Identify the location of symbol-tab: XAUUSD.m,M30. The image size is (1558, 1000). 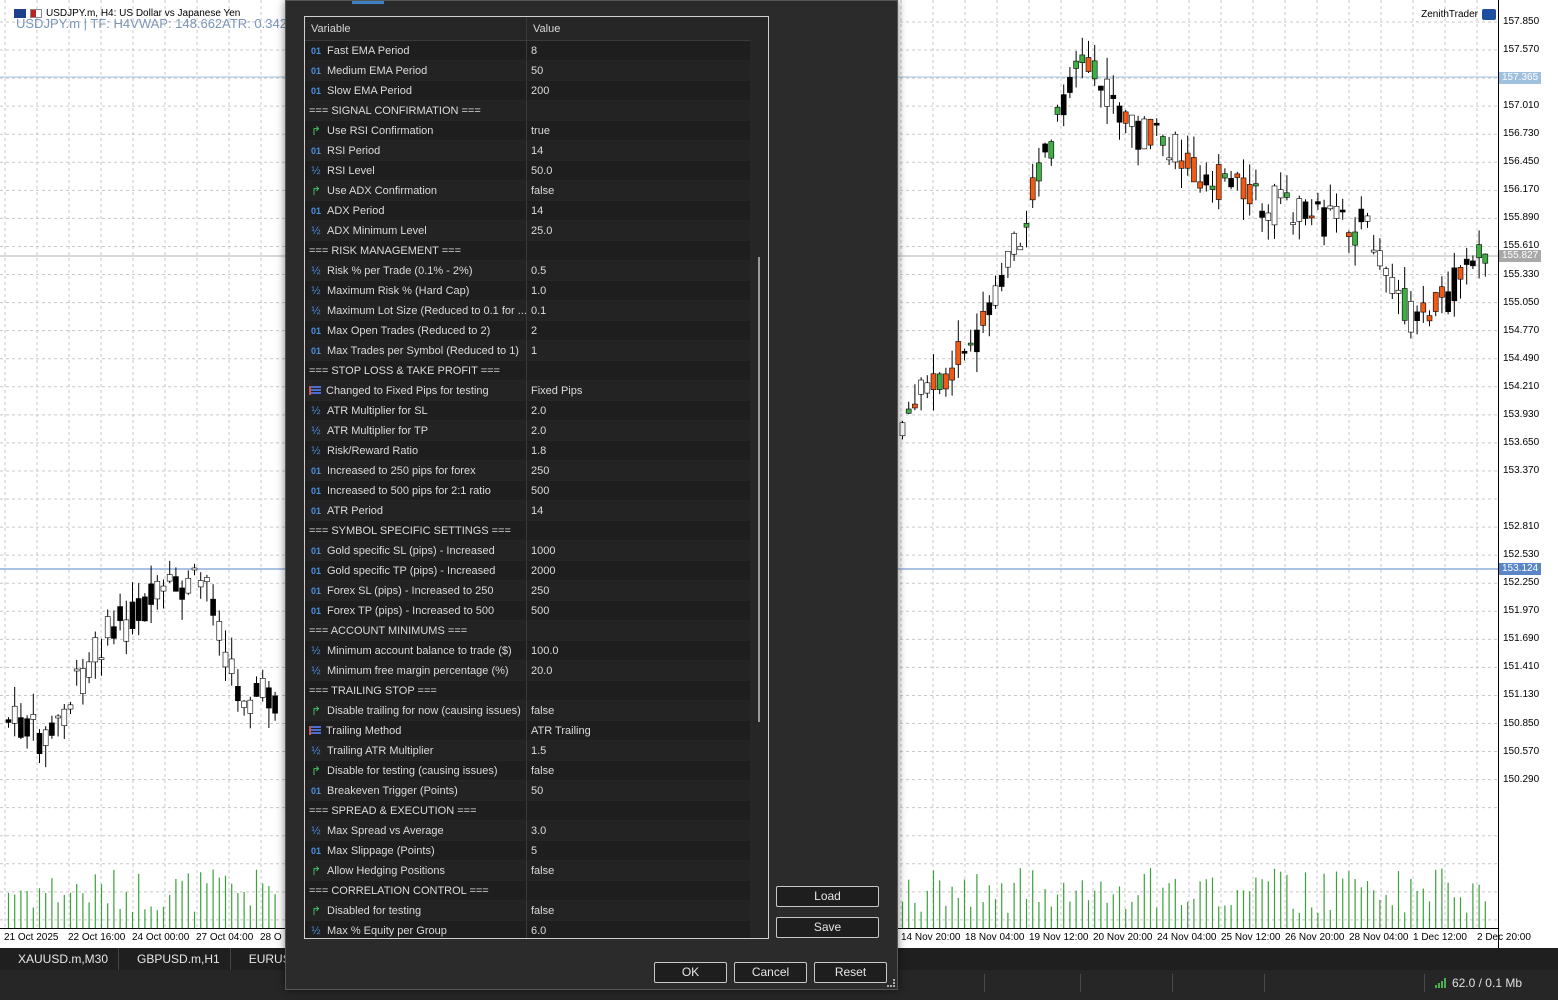
(60, 959).